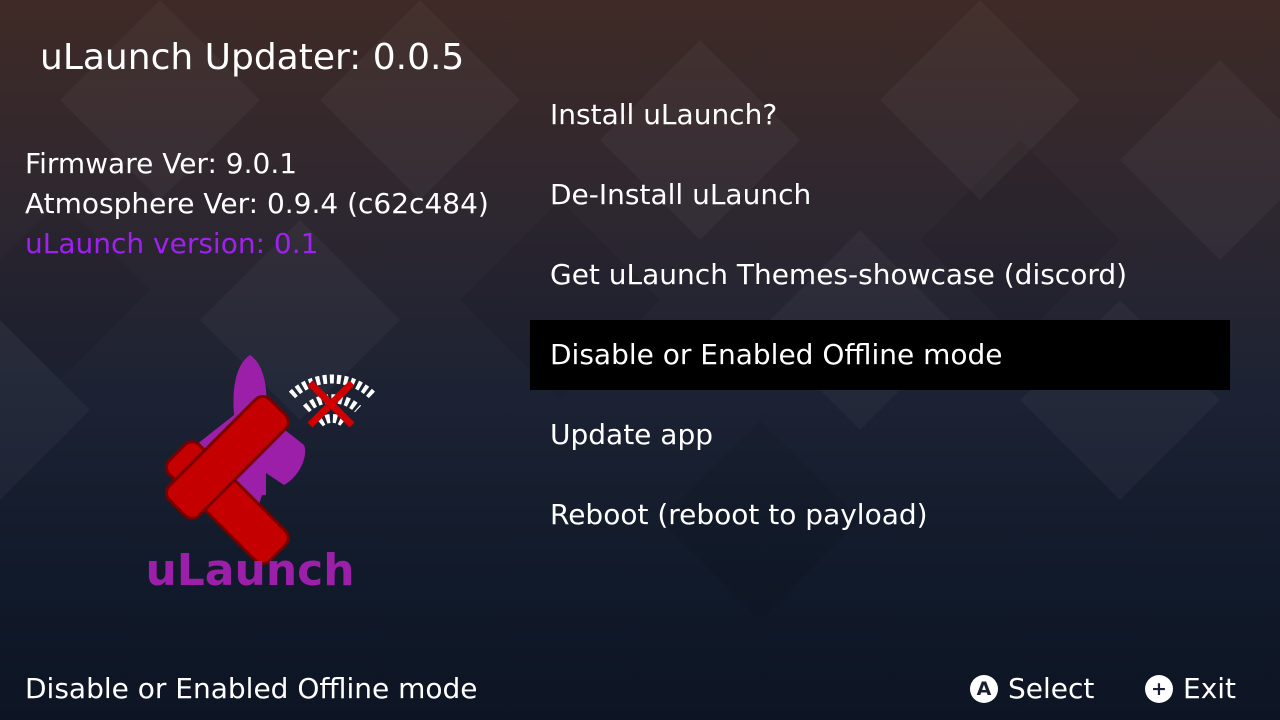 Image resolution: width=1280 pixels, height=720 pixels. I want to click on menu-item-themes: Get uLaunch Themes-showcase (discord), so click(880, 275).